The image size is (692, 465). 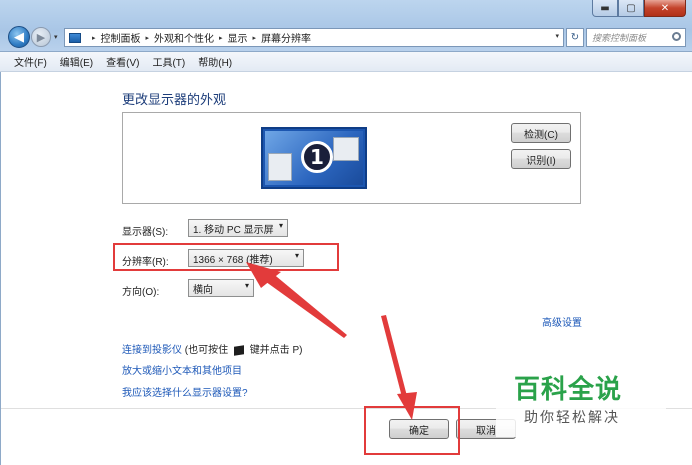 I want to click on arrow-to-ok, so click(x=394, y=358).